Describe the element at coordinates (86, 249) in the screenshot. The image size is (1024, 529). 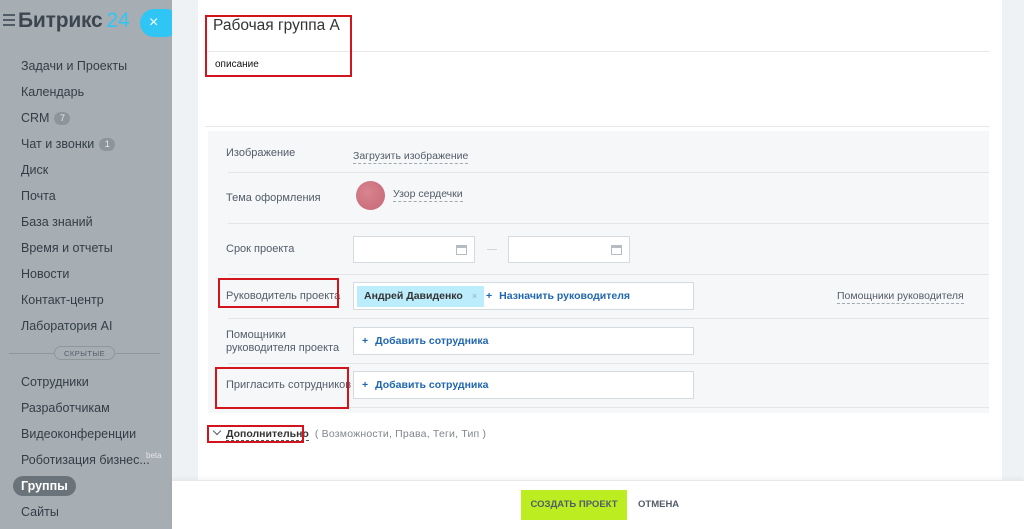
I see `sidebar-item-time-reports: Время и отчеты` at that location.